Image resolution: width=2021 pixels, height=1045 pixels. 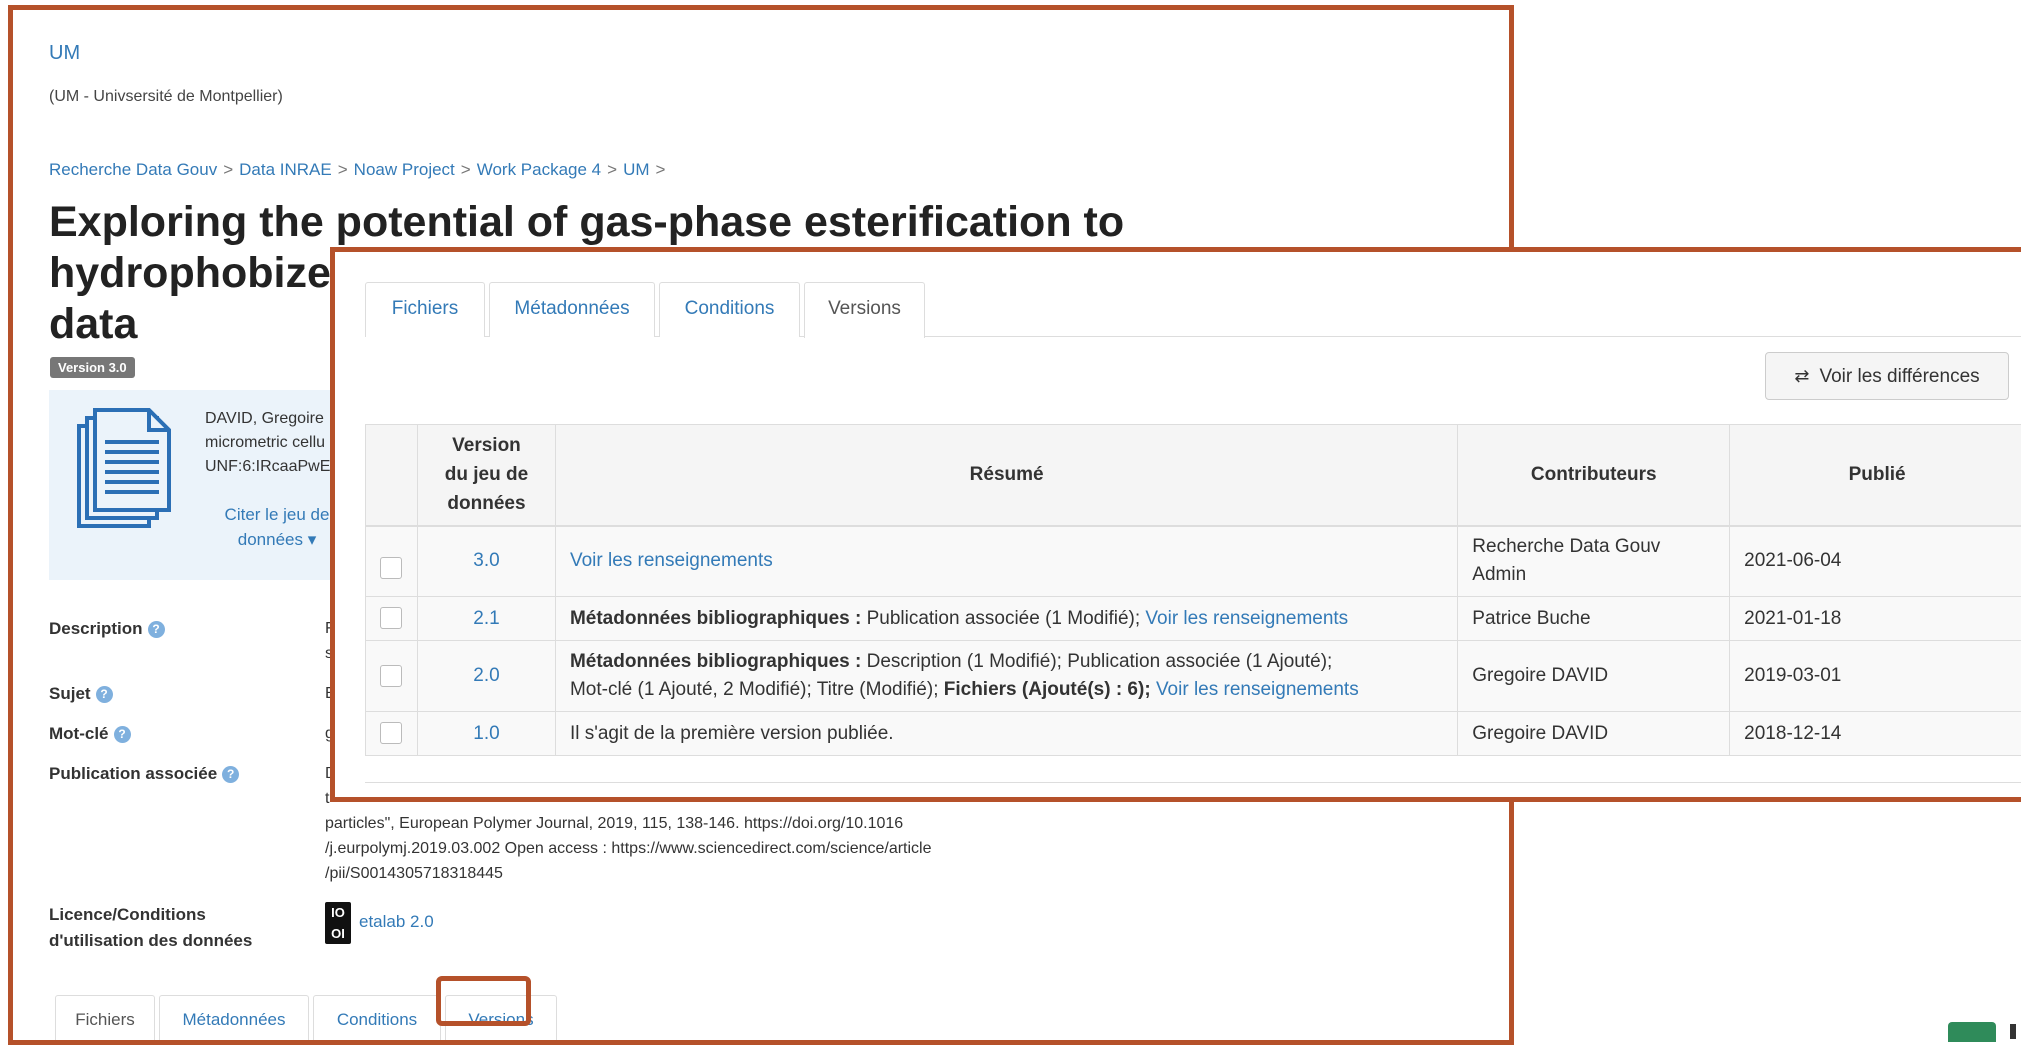 I want to click on published-date: 2021-01-18, so click(x=1875, y=619).